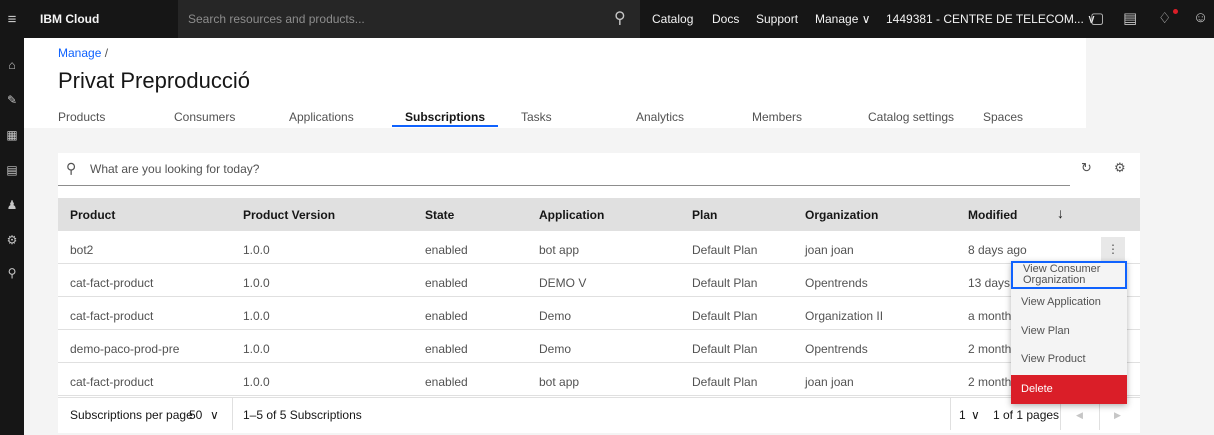 This screenshot has width=1214, height=435. Describe the element at coordinates (321, 117) in the screenshot. I see `tab-applications: Applications` at that location.